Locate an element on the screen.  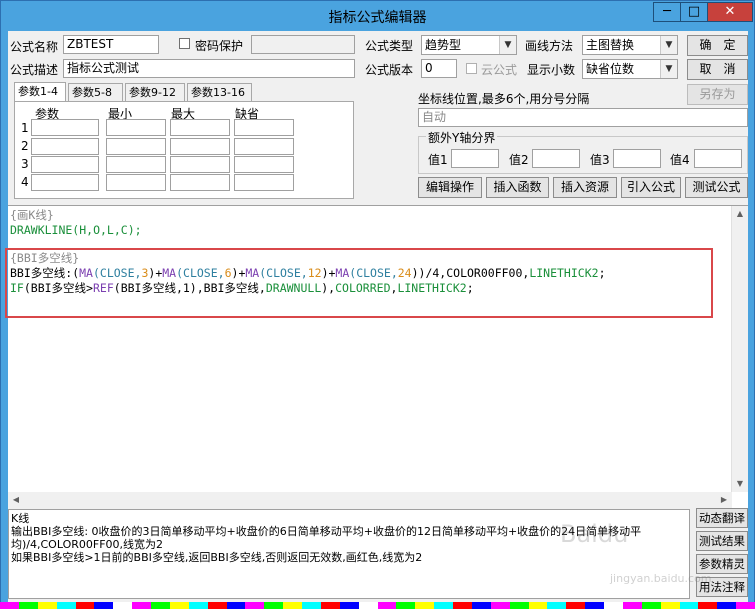
decimals-select: 缺省位数 ▼ is located at coordinates (630, 69).